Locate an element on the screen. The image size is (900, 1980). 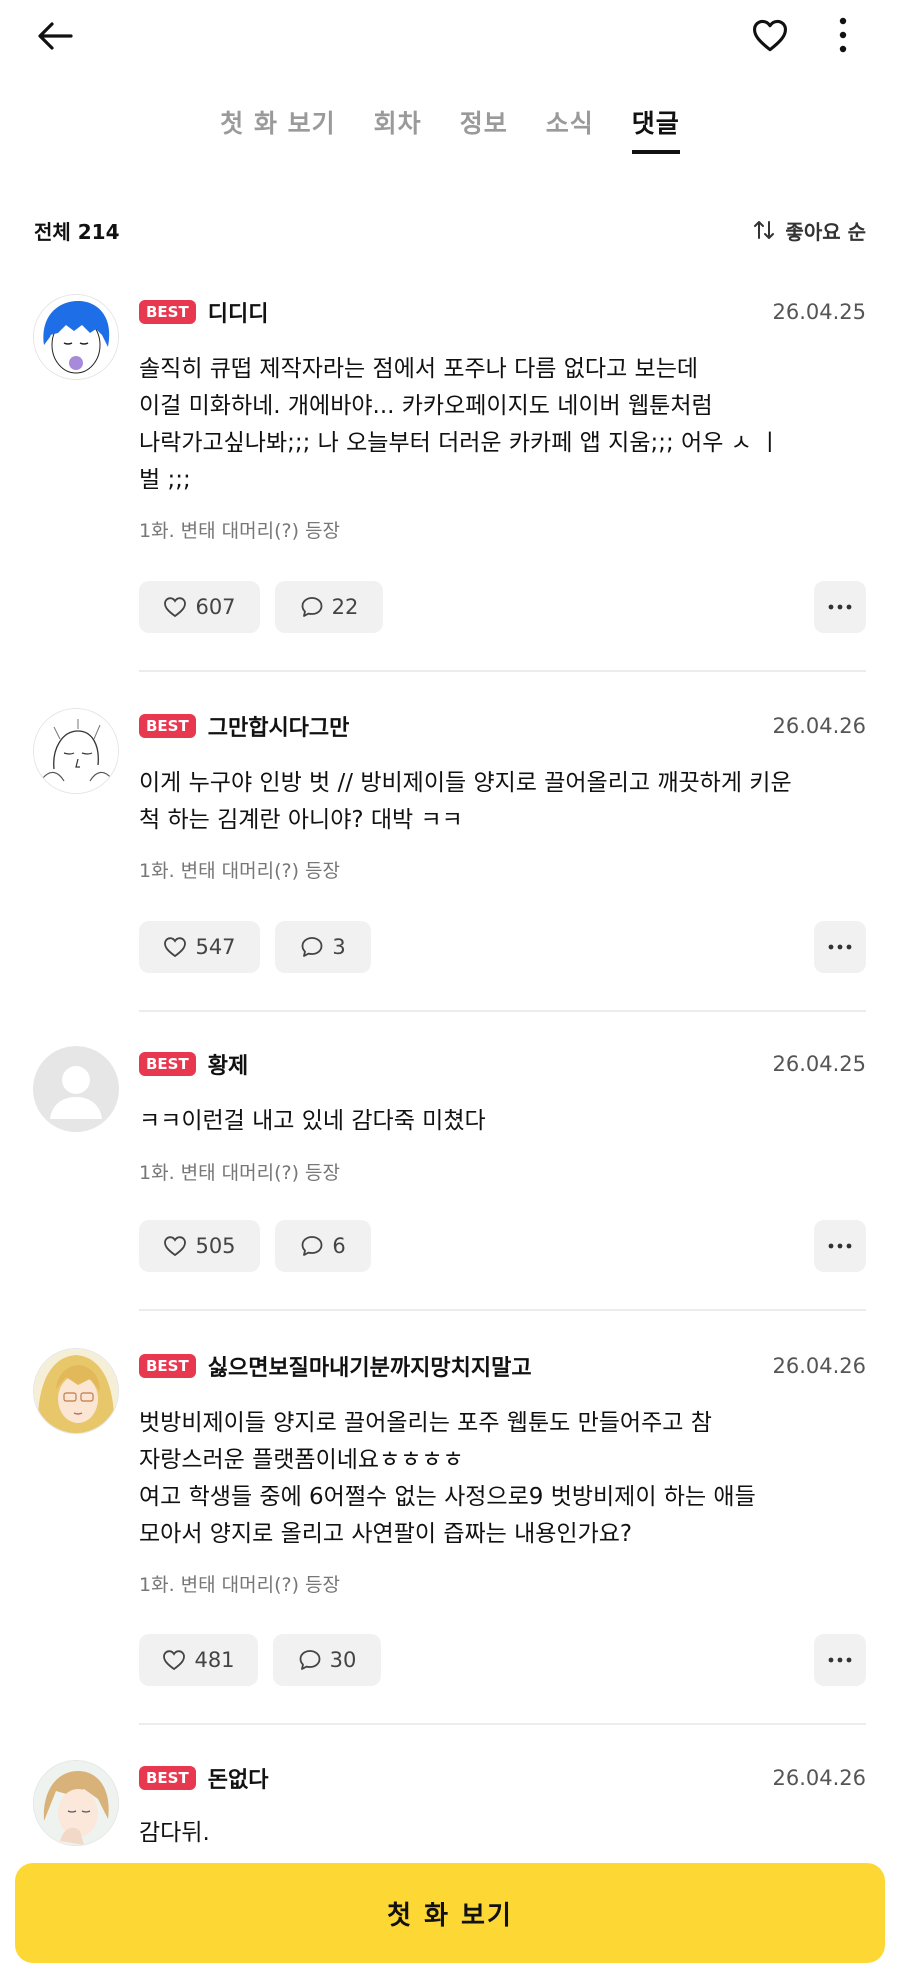
more-vertical-icon is located at coordinates (843, 35).